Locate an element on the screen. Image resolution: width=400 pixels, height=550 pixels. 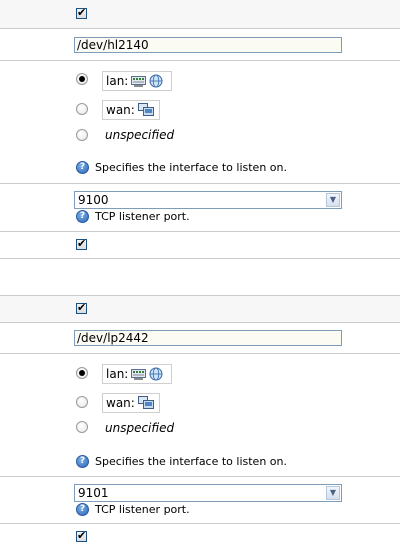
interface-wan-box-1: wan: is located at coordinates (131, 110).